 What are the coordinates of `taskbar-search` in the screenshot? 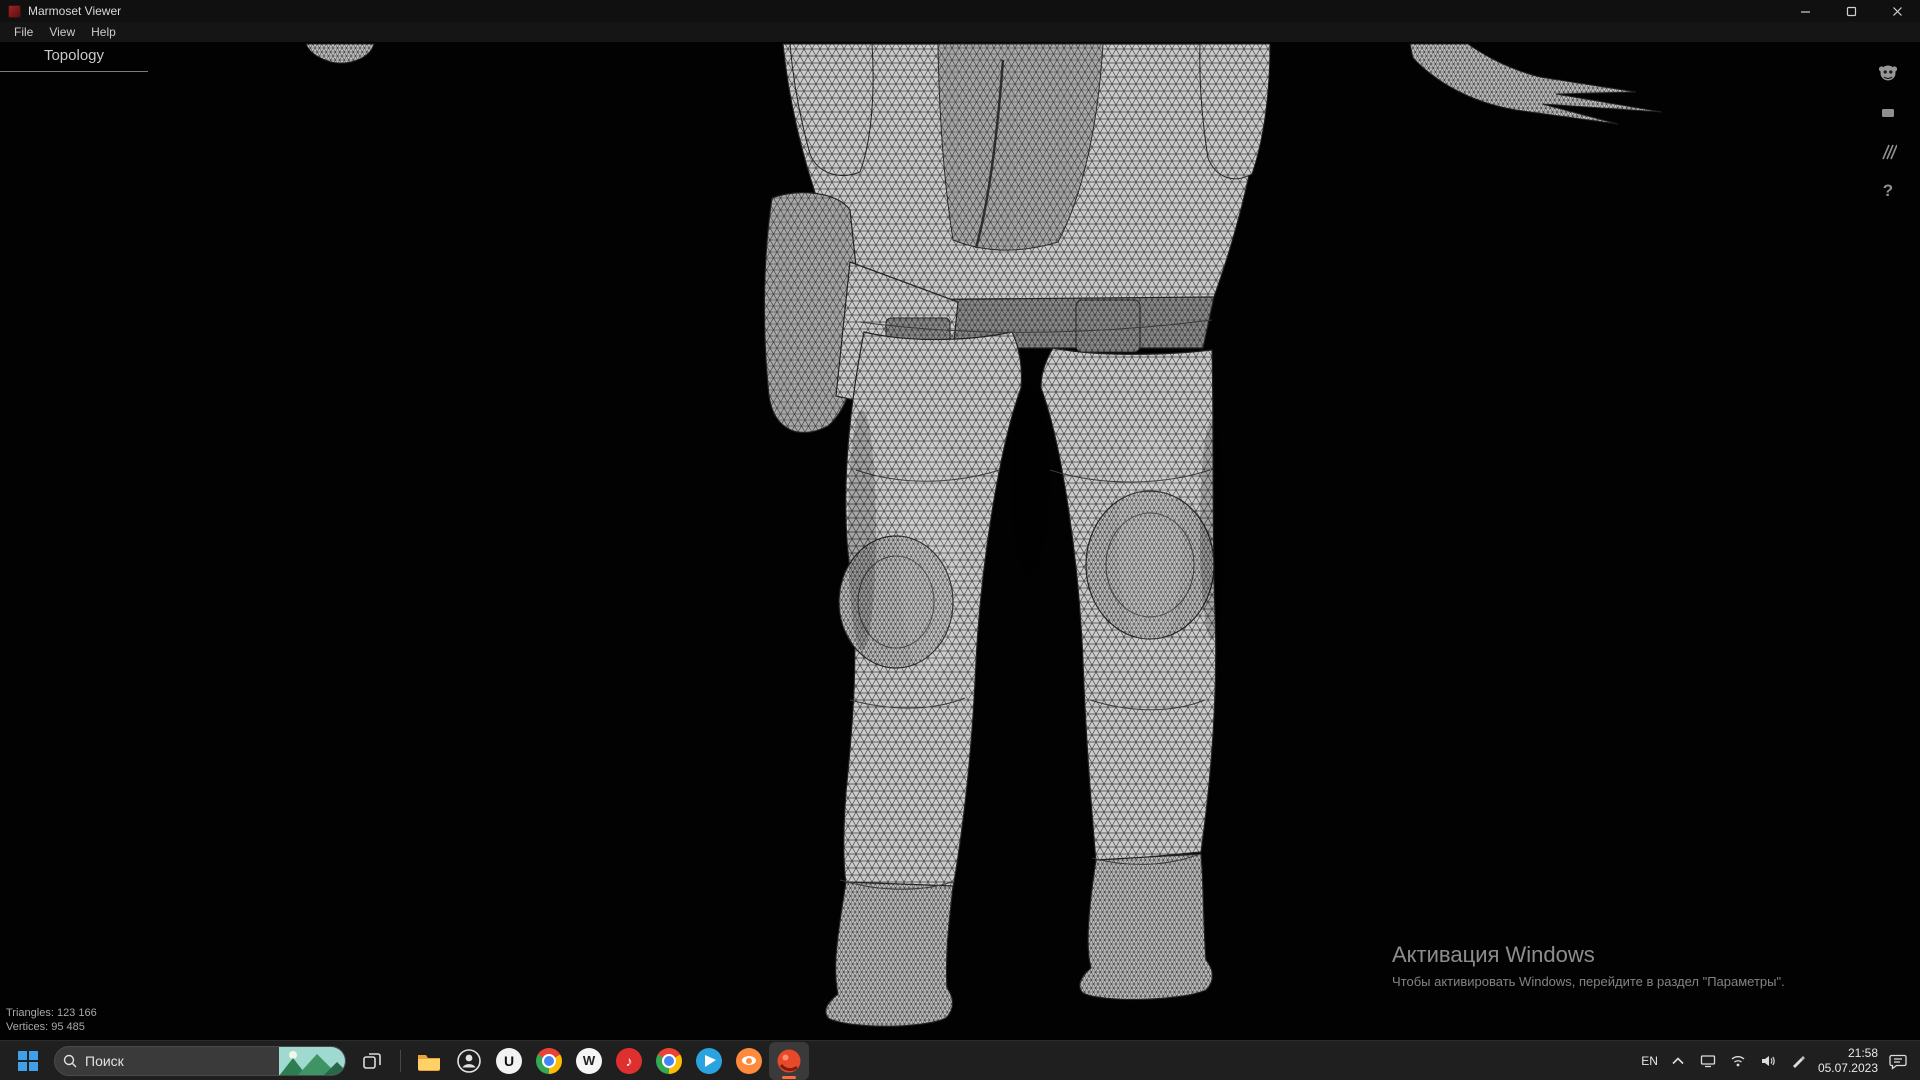 It's located at (200, 1060).